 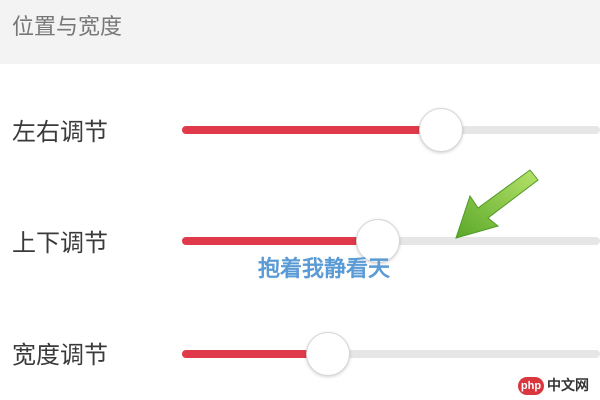 I want to click on watermark-text: 抱着我静看天, so click(x=324, y=269).